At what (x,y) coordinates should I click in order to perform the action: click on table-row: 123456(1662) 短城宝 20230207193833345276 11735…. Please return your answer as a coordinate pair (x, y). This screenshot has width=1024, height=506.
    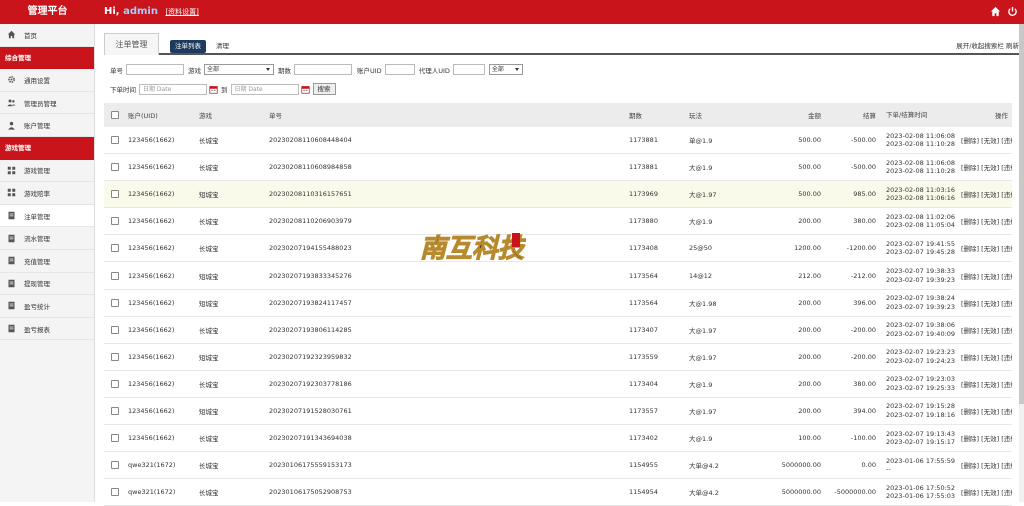
    Looking at the image, I should click on (558, 276).